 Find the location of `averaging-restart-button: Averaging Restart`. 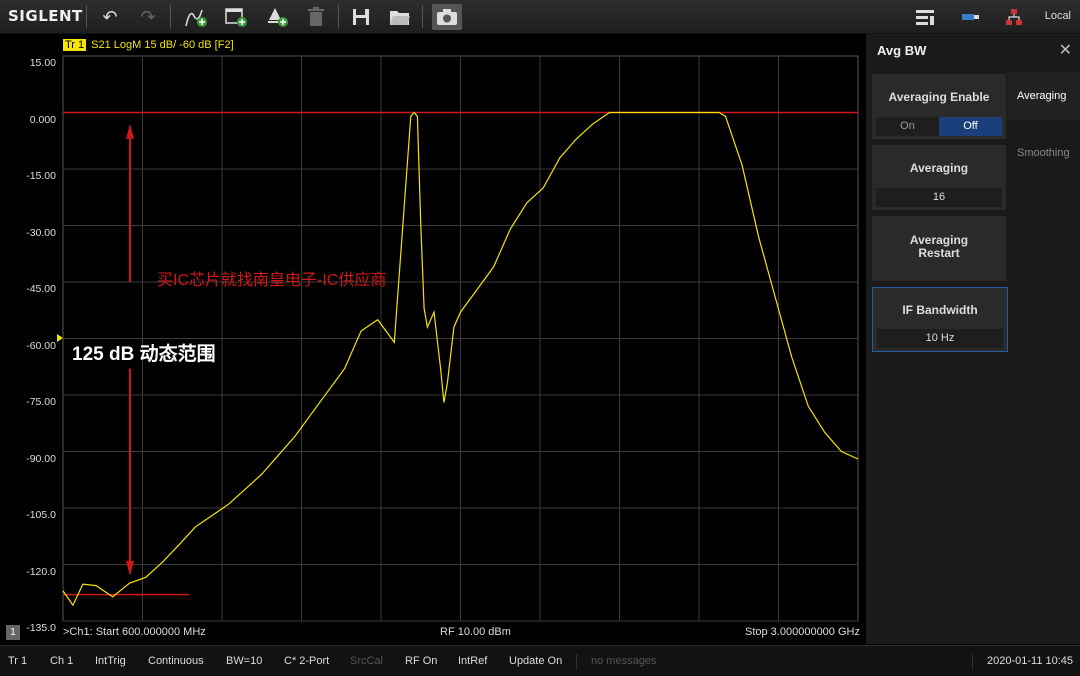

averaging-restart-button: Averaging Restart is located at coordinates (939, 248).